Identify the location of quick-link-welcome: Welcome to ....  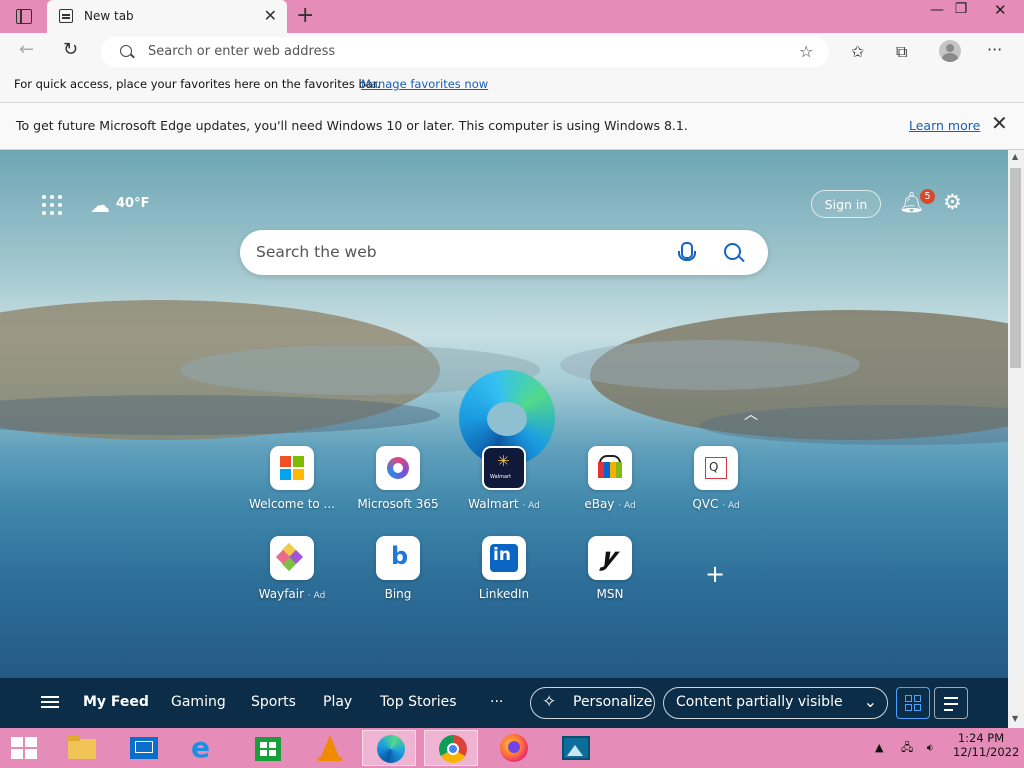
(292, 478).